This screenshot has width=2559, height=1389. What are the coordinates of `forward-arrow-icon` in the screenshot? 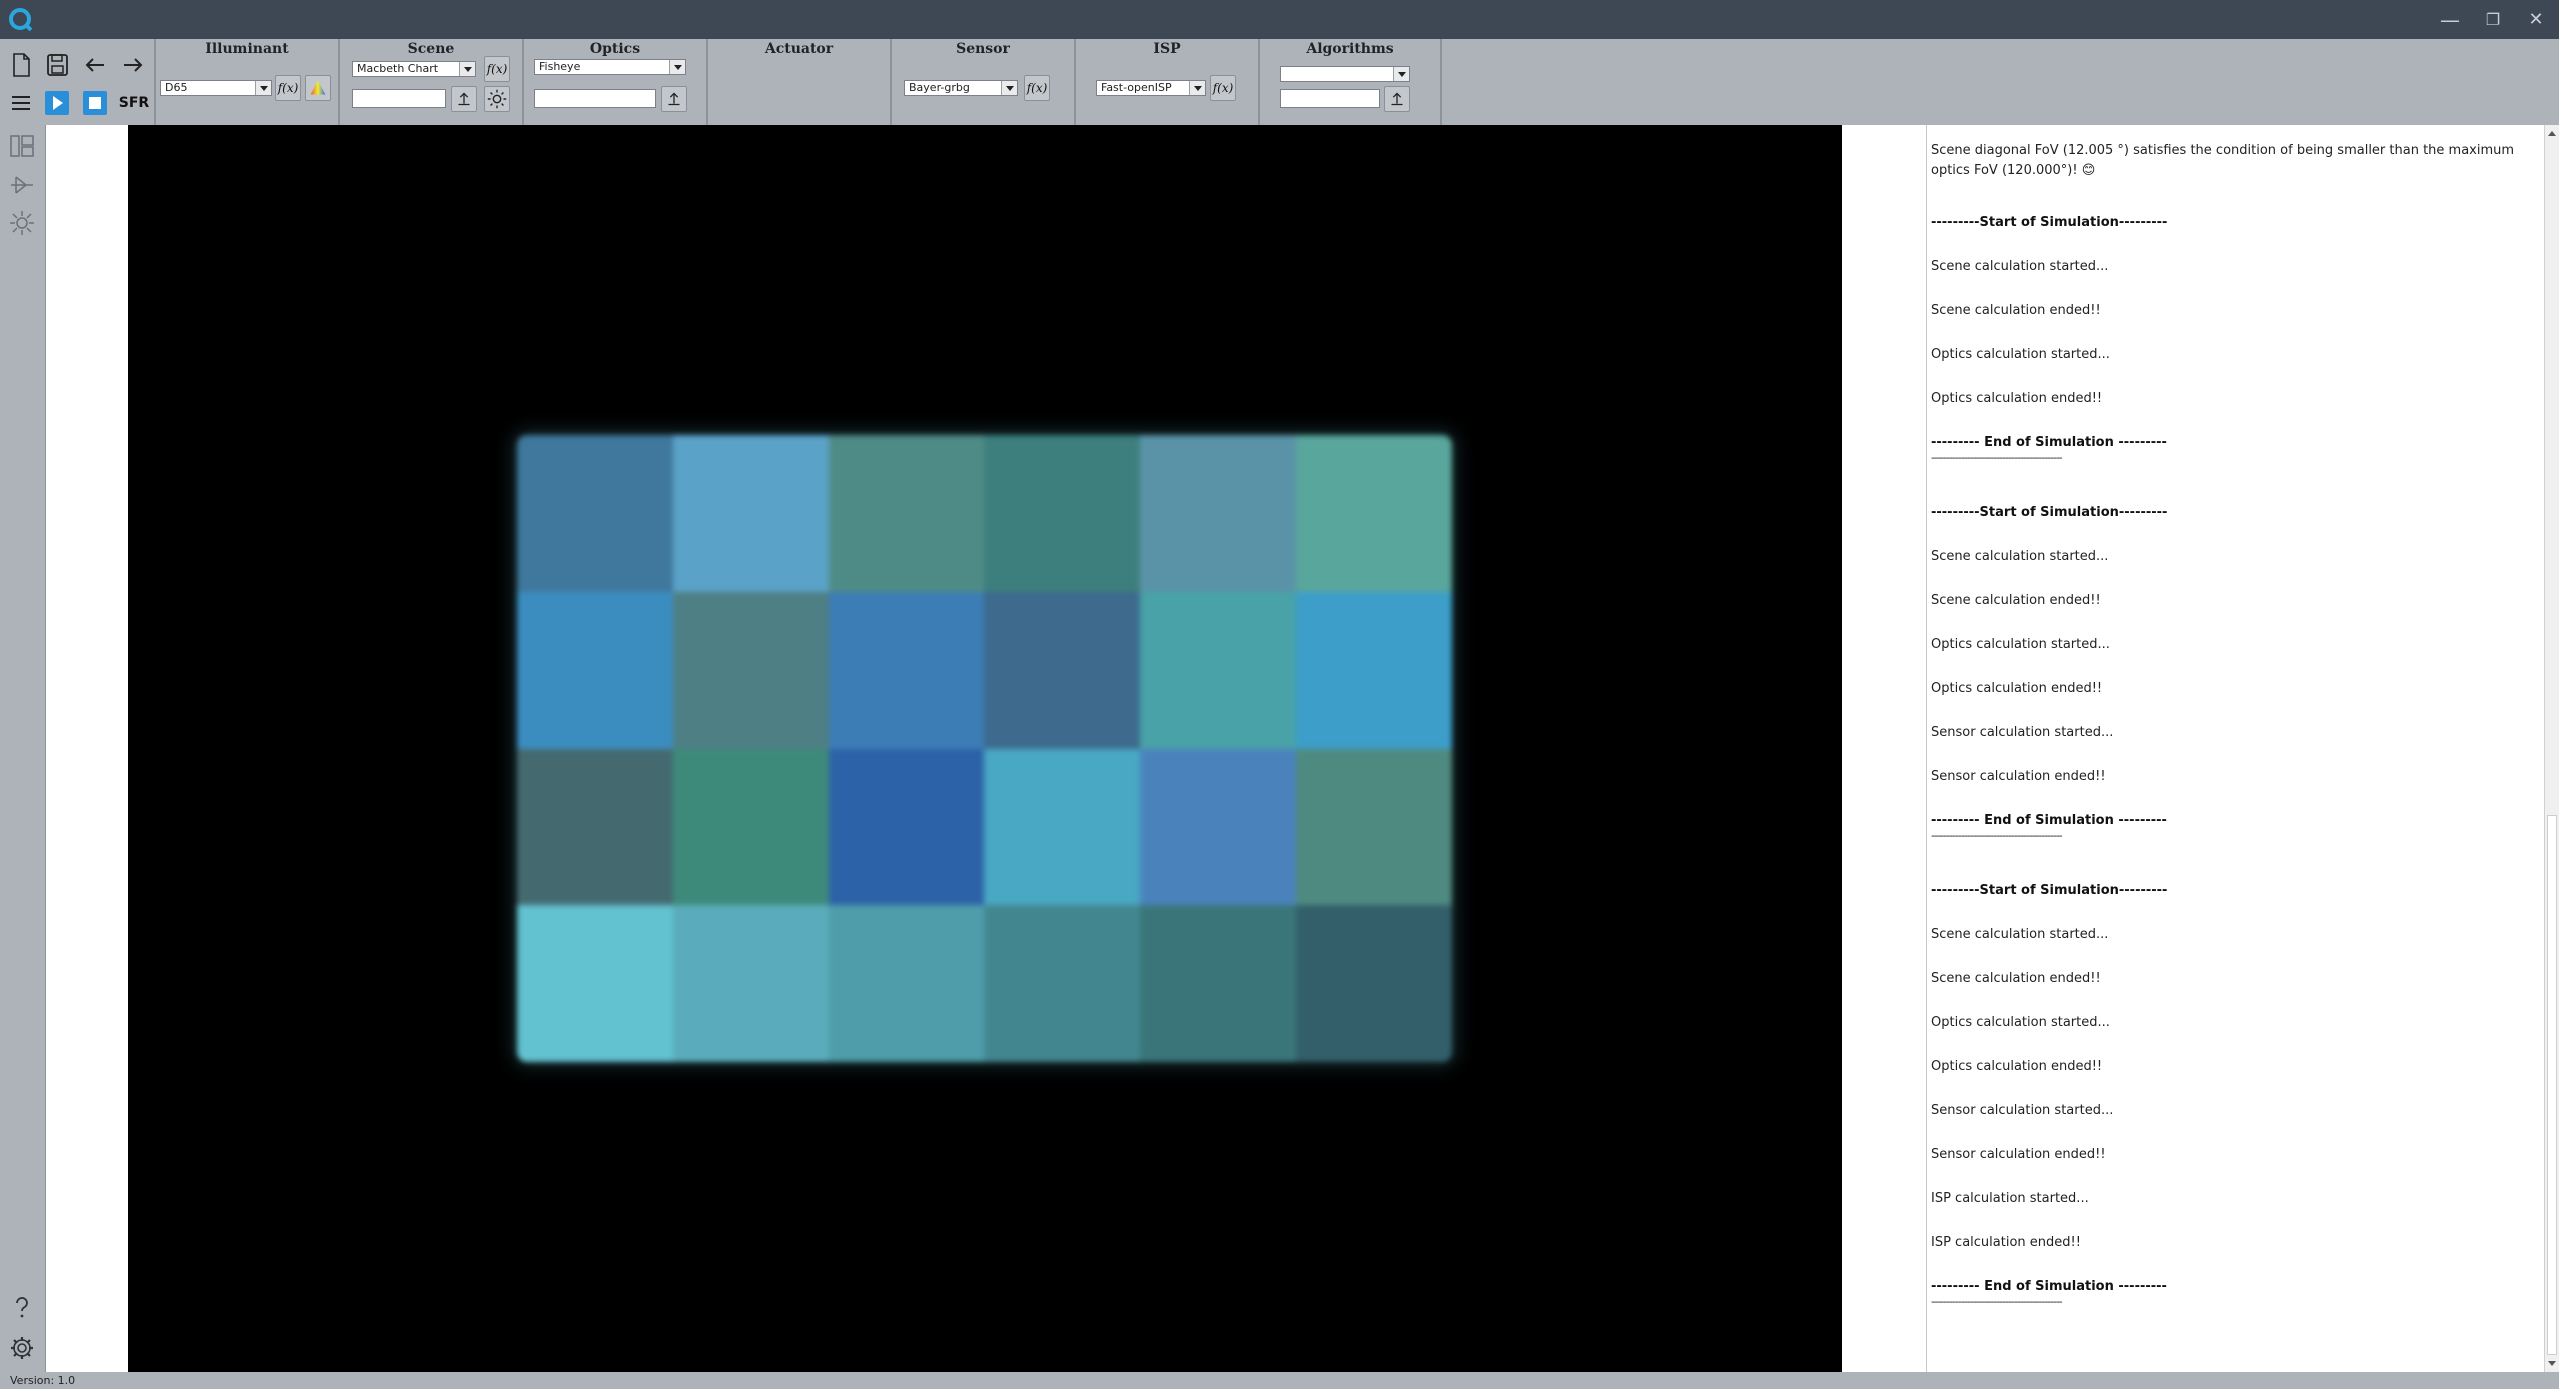 It's located at (133, 65).